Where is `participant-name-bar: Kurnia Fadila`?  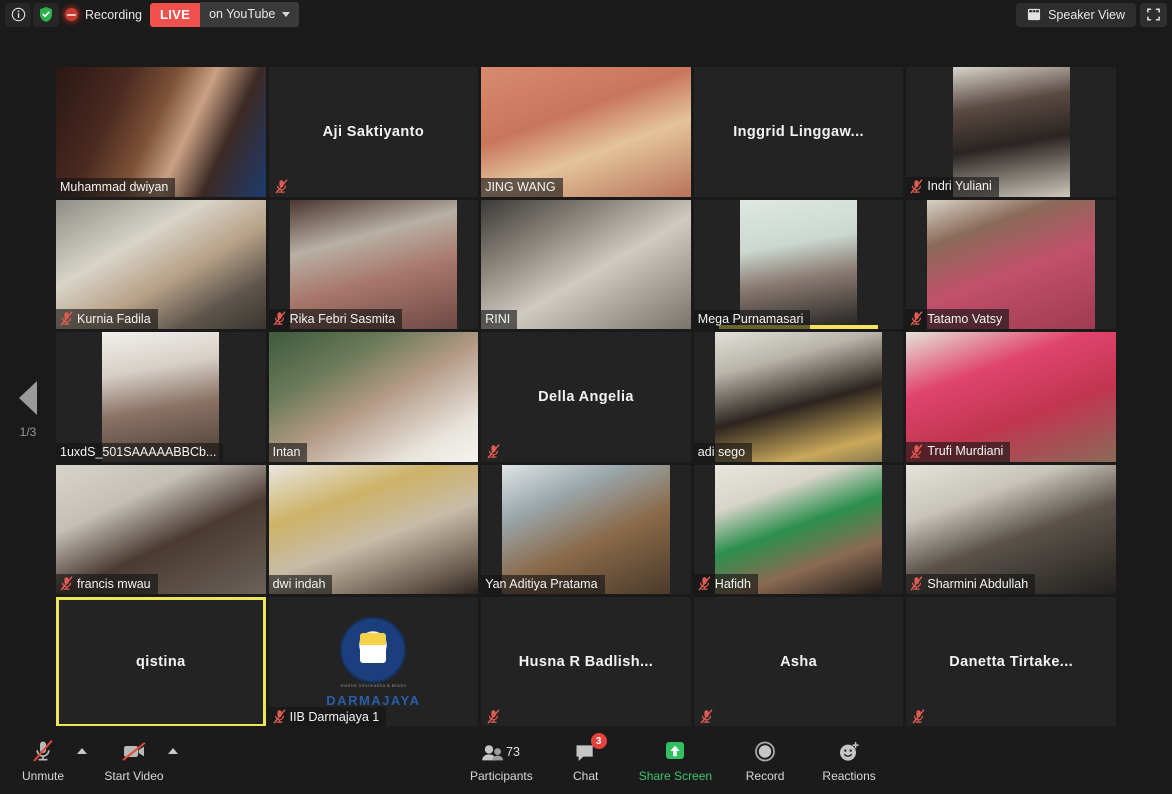 participant-name-bar: Kurnia Fadila is located at coordinates (107, 319).